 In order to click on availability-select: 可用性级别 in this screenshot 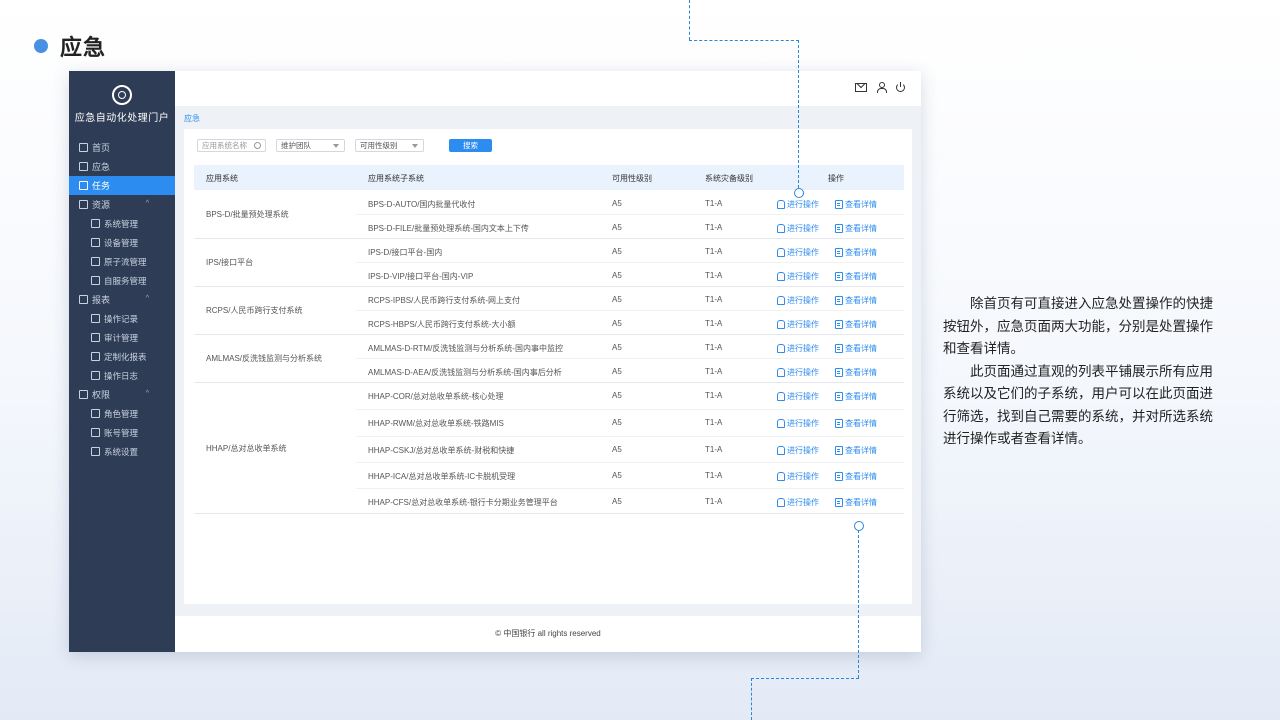, I will do `click(389, 145)`.